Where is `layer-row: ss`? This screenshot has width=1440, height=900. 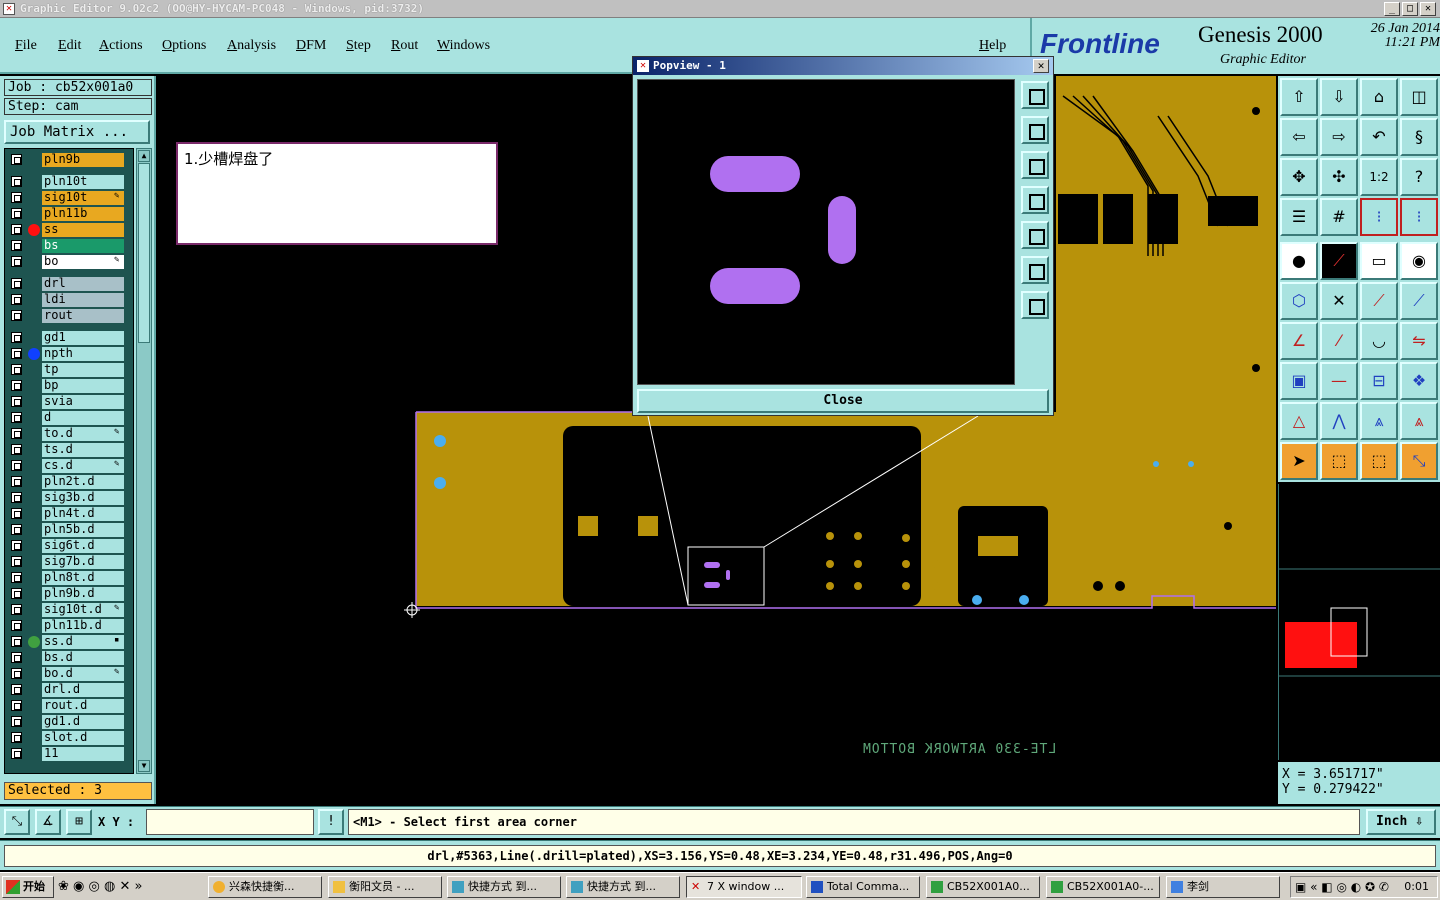
layer-row: ss is located at coordinates (70, 230).